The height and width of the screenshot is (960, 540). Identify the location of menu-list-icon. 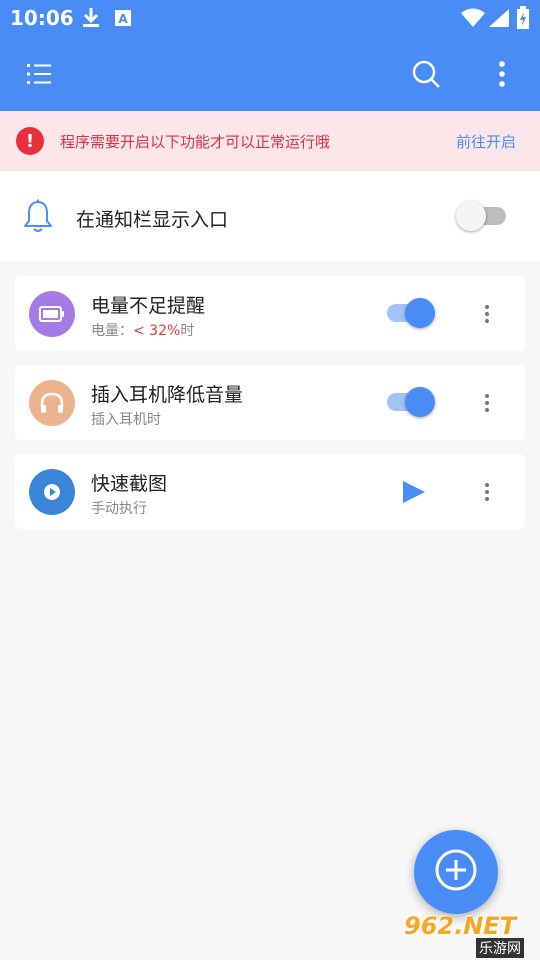
(39, 74).